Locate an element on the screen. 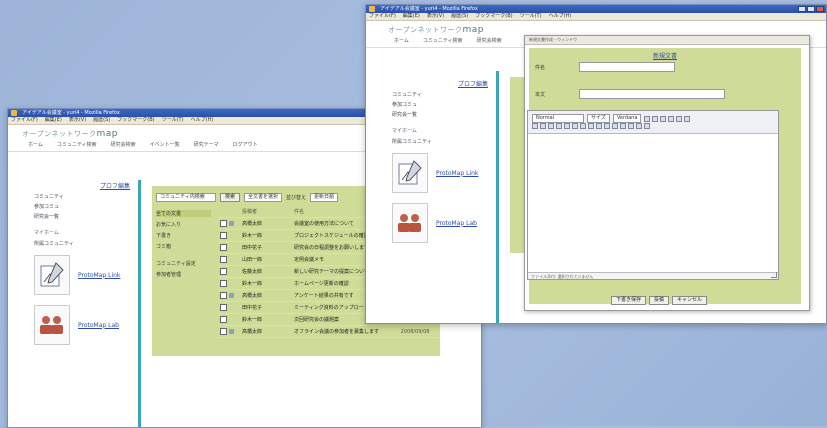 The height and width of the screenshot is (428, 827). save-draft-button: 下書き保存 is located at coordinates (629, 300).